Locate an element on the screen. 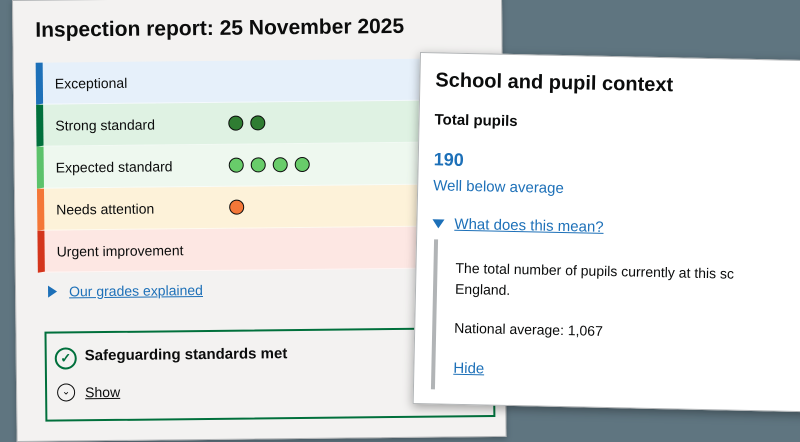 The width and height of the screenshot is (800, 442). hide-link: Hide is located at coordinates (468, 369).